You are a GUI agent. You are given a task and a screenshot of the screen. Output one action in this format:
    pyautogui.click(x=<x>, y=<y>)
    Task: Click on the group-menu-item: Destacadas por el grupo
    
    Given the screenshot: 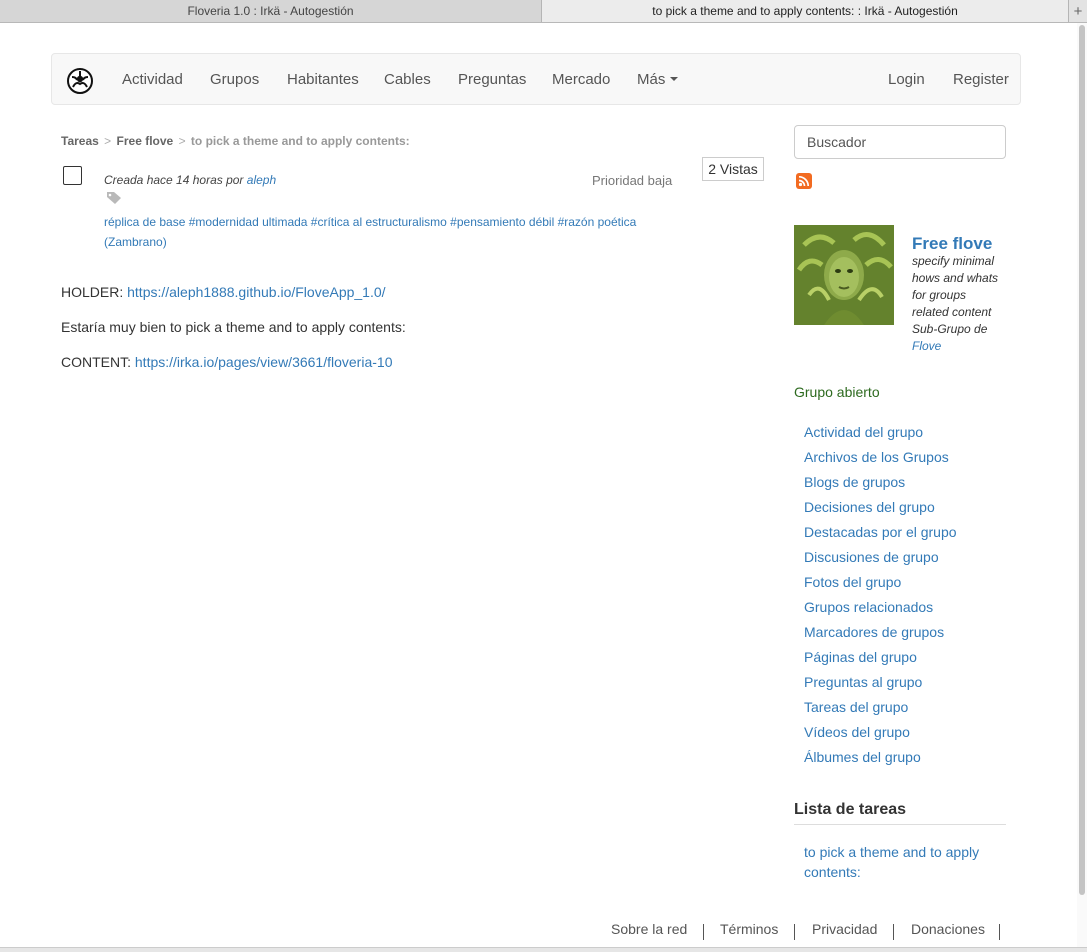 What is the action you would take?
    pyautogui.click(x=880, y=535)
    